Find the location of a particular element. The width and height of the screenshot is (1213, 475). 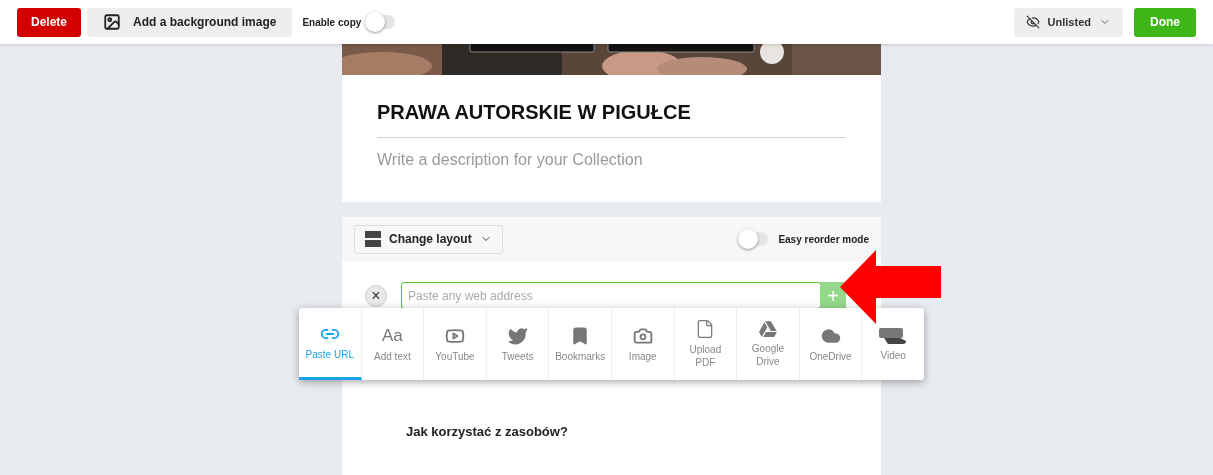

source-tab: Tweets is located at coordinates (518, 344).